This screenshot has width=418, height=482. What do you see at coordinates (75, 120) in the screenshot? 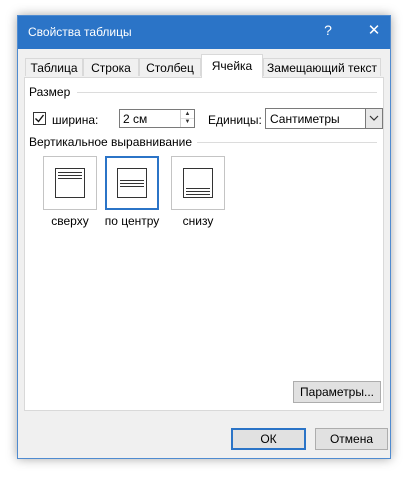
I see `width-label: ширина:` at bounding box center [75, 120].